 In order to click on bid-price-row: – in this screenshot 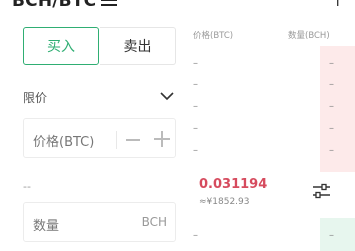, I will do `click(195, 236)`.